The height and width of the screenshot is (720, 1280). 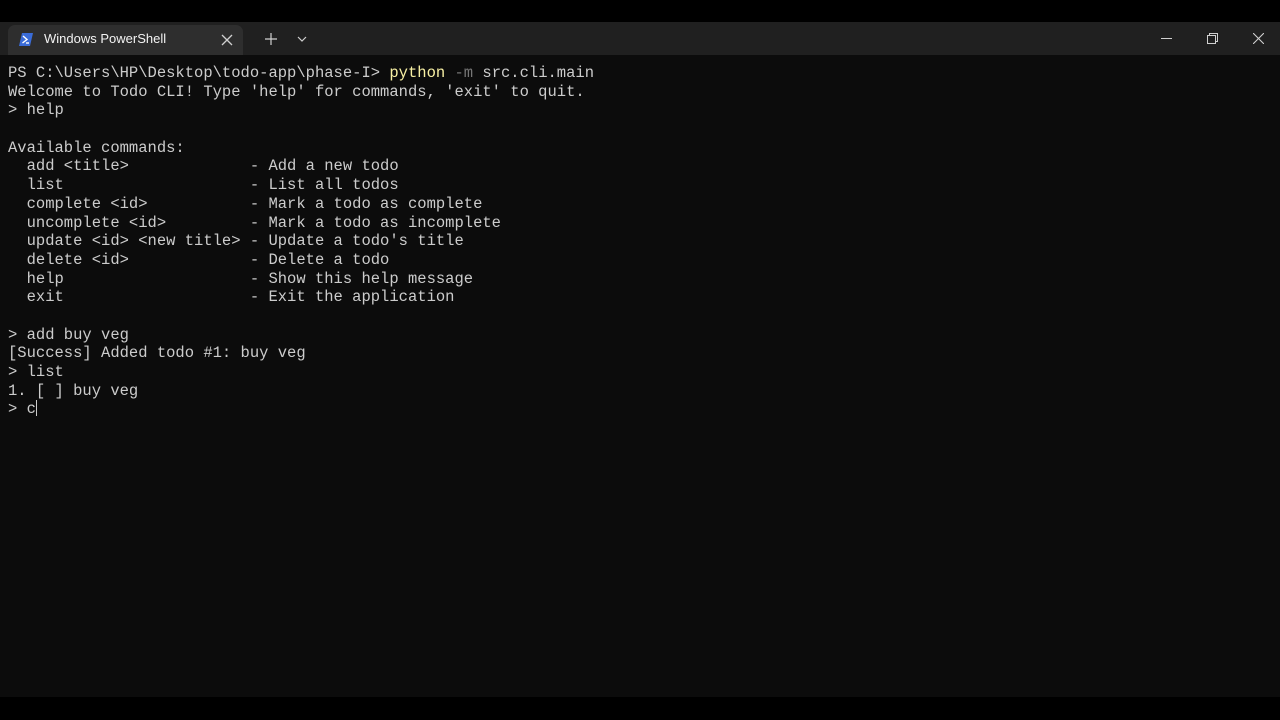 I want to click on minimize-button, so click(x=1166, y=38).